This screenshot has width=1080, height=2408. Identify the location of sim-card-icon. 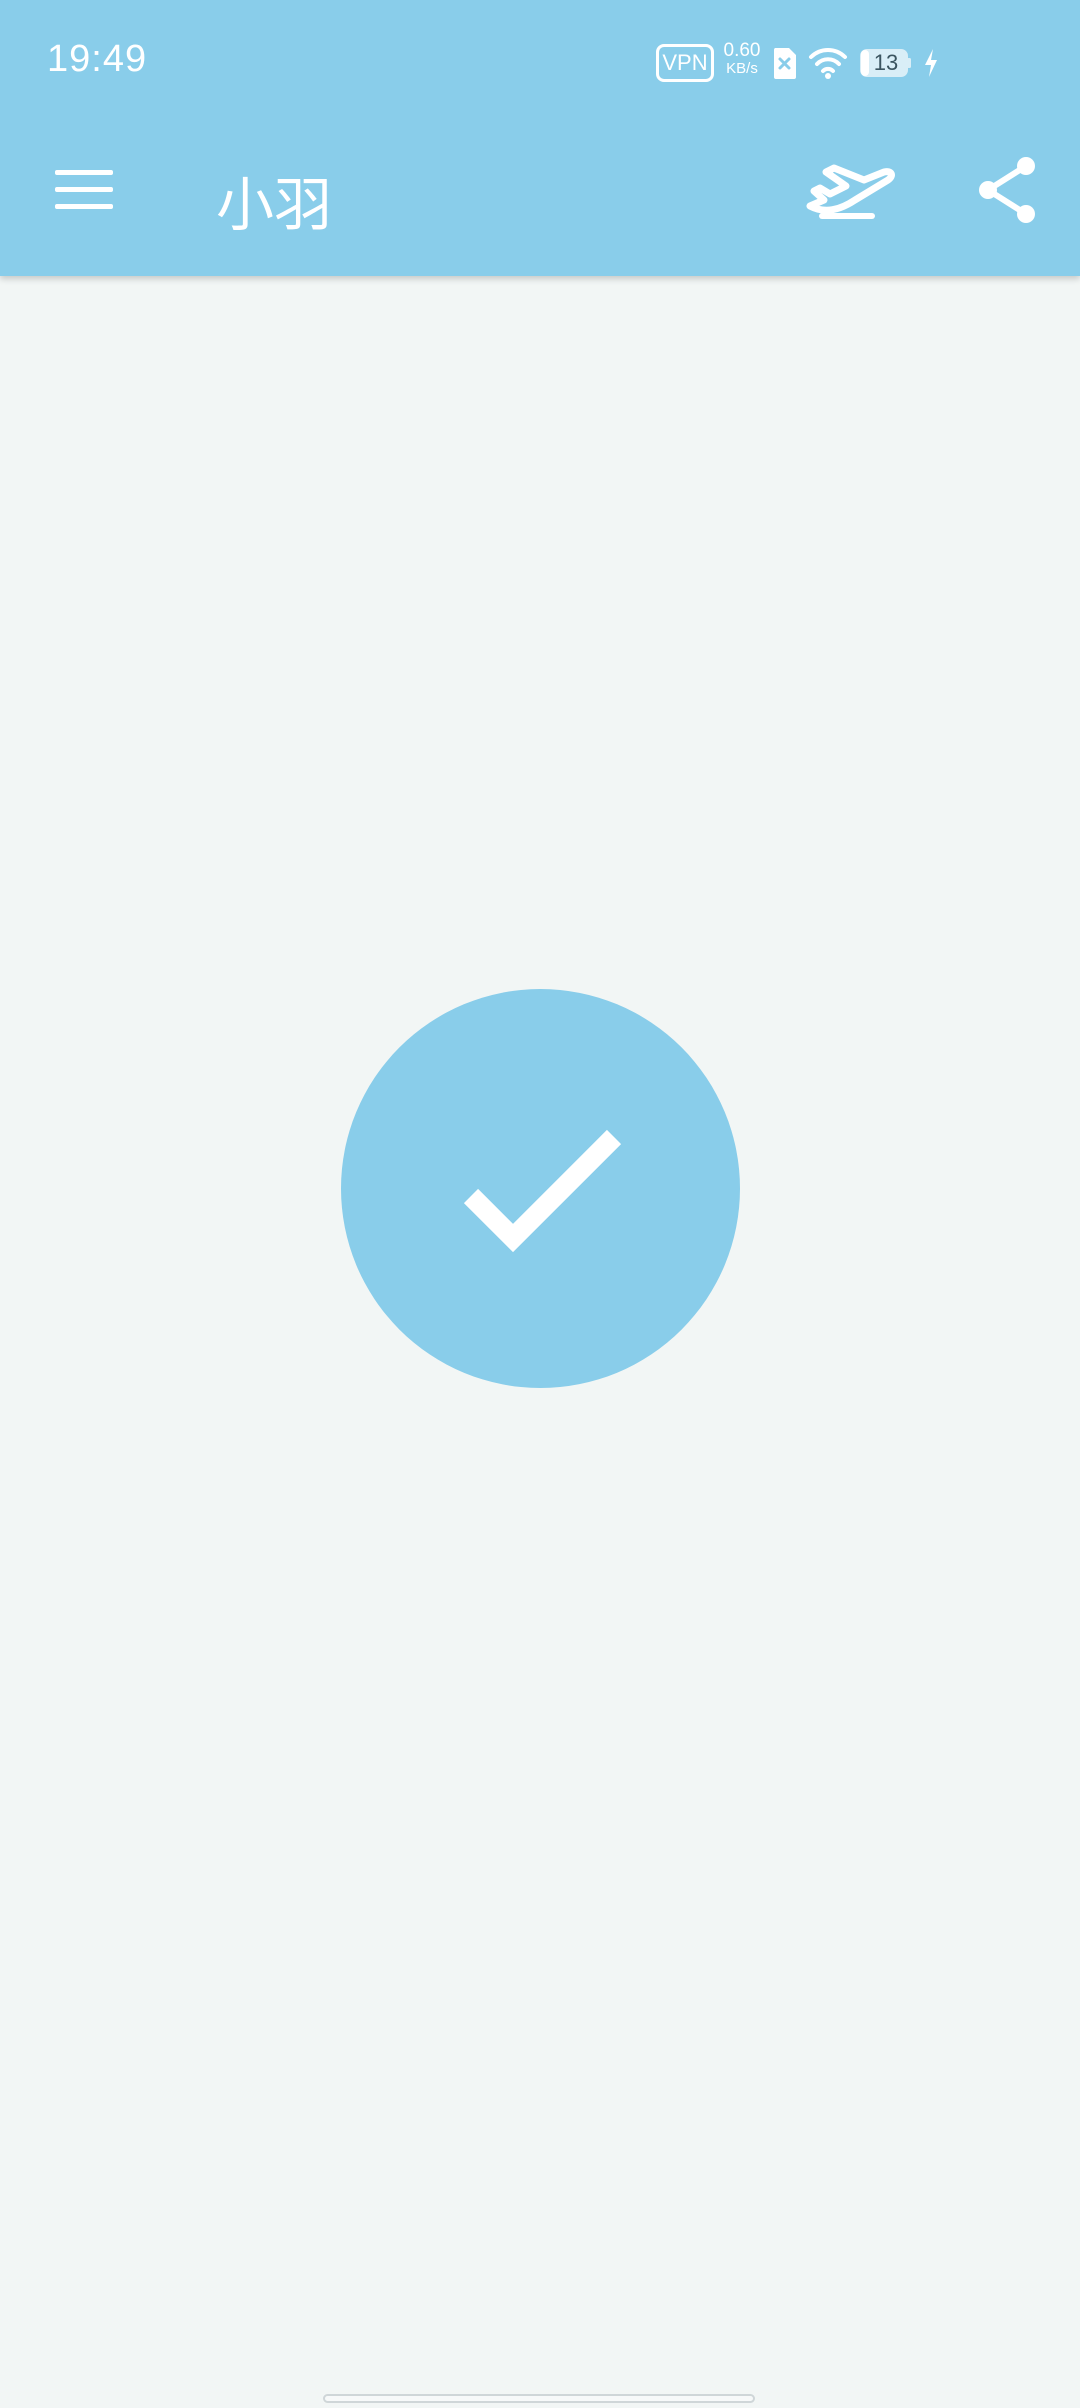
(784, 63).